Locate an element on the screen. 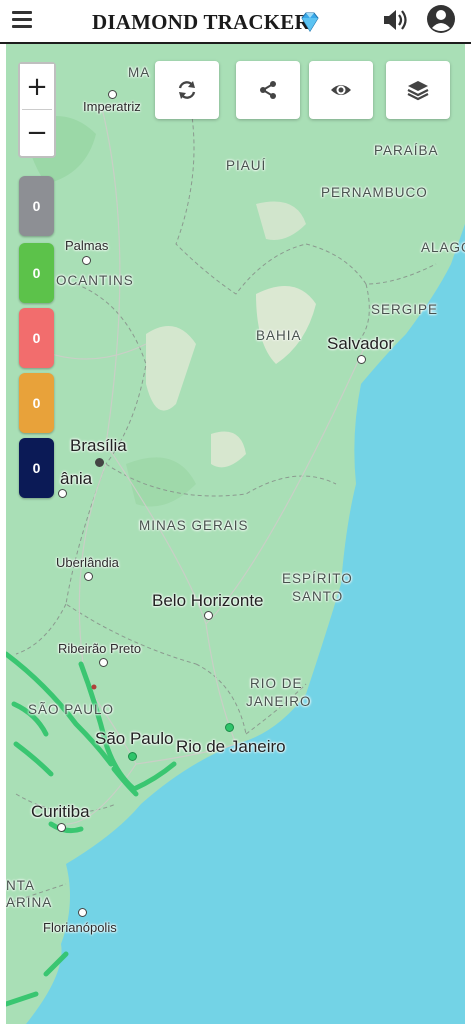  city-marker-florianopolis is located at coordinates (82, 912).